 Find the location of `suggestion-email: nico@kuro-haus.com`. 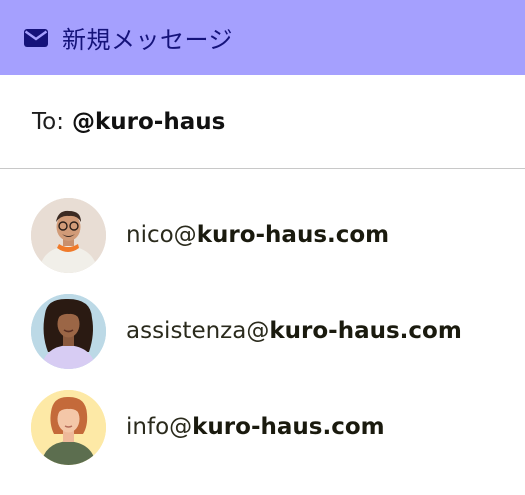

suggestion-email: nico@kuro-haus.com is located at coordinates (257, 235).